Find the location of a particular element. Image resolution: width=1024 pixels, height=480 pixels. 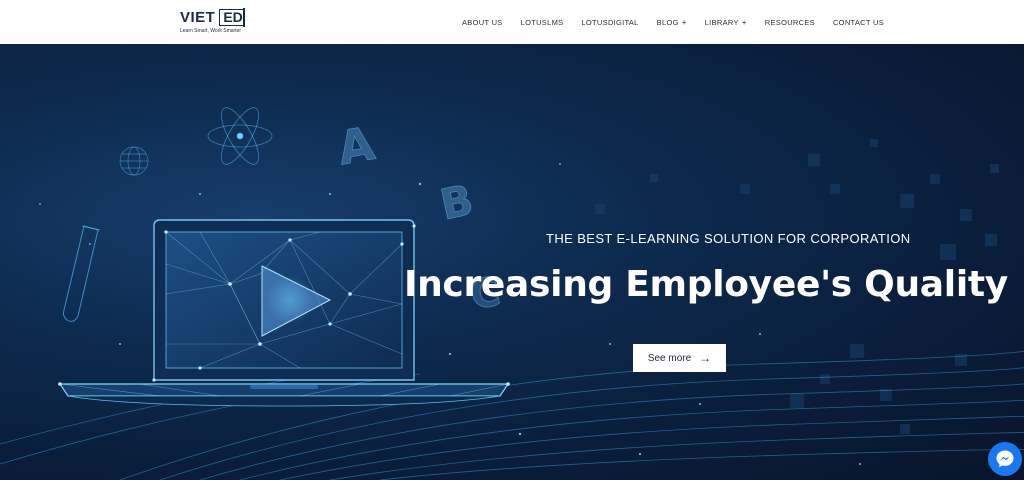

letter-b: B is located at coordinates (457, 202).